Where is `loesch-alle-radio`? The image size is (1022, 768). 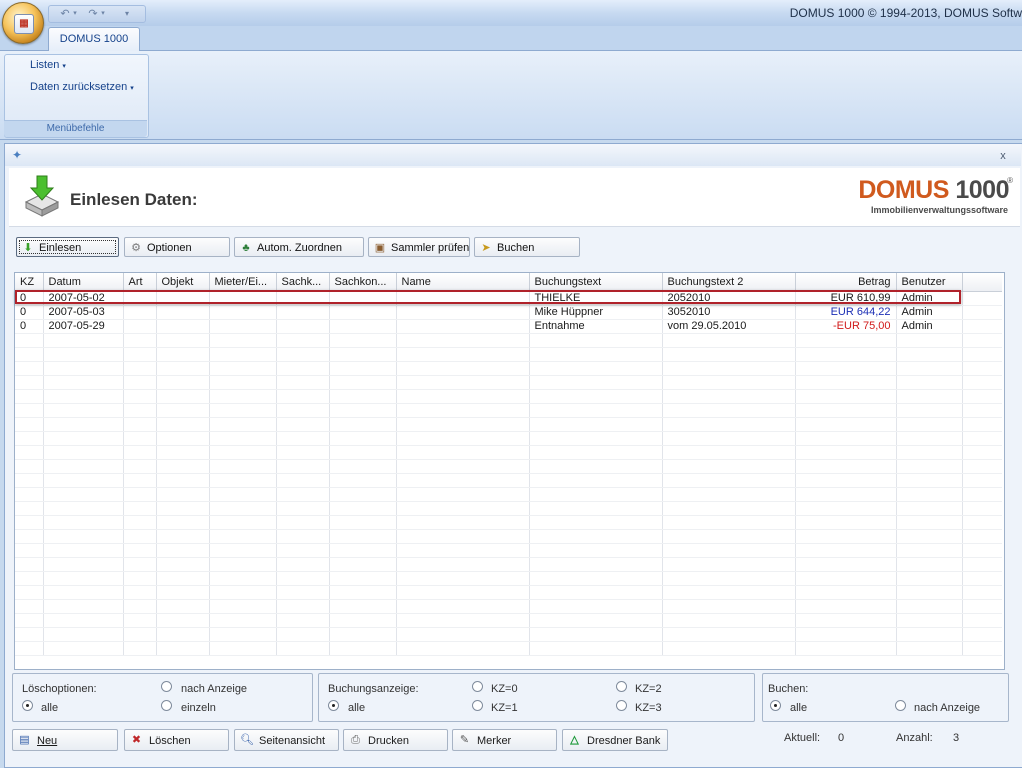 loesch-alle-radio is located at coordinates (27, 705).